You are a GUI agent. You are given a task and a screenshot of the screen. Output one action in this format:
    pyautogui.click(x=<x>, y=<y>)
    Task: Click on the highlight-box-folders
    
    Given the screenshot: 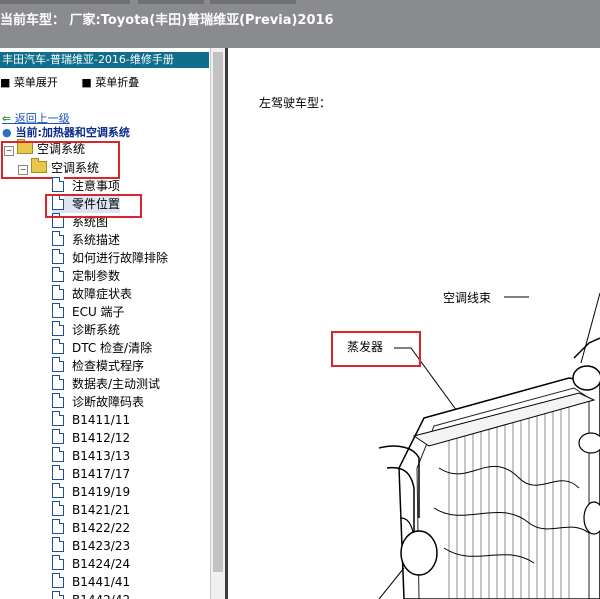 What is the action you would take?
    pyautogui.click(x=60, y=160)
    